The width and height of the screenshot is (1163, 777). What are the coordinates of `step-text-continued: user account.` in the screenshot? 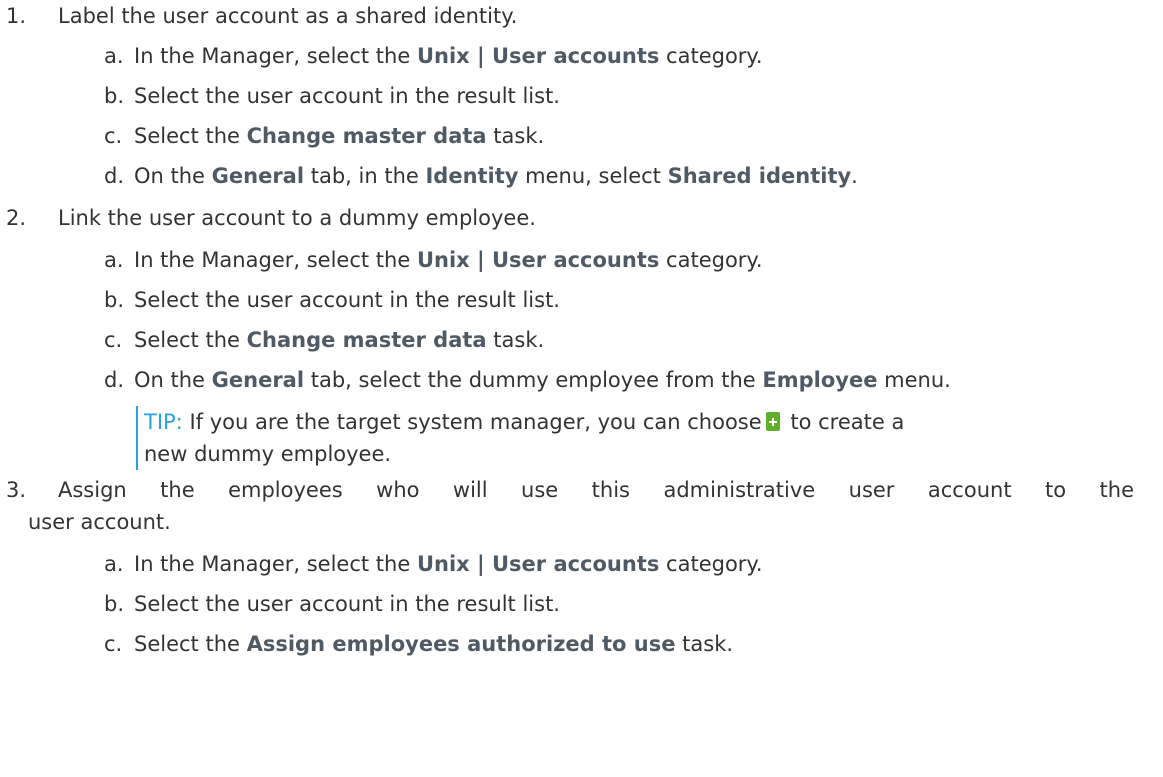 It's located at (99, 522).